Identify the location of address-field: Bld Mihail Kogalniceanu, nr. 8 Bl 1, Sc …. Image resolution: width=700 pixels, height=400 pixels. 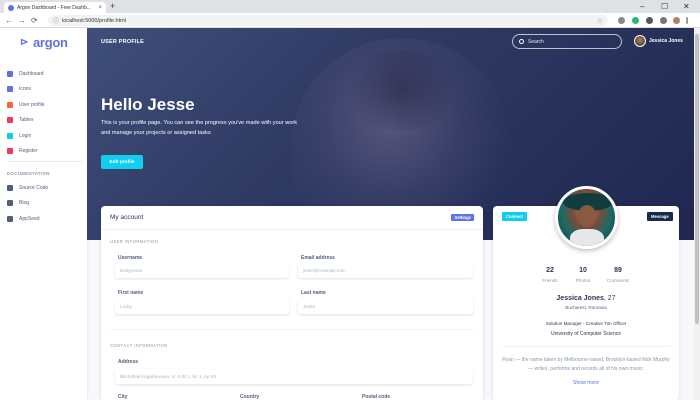
(294, 376).